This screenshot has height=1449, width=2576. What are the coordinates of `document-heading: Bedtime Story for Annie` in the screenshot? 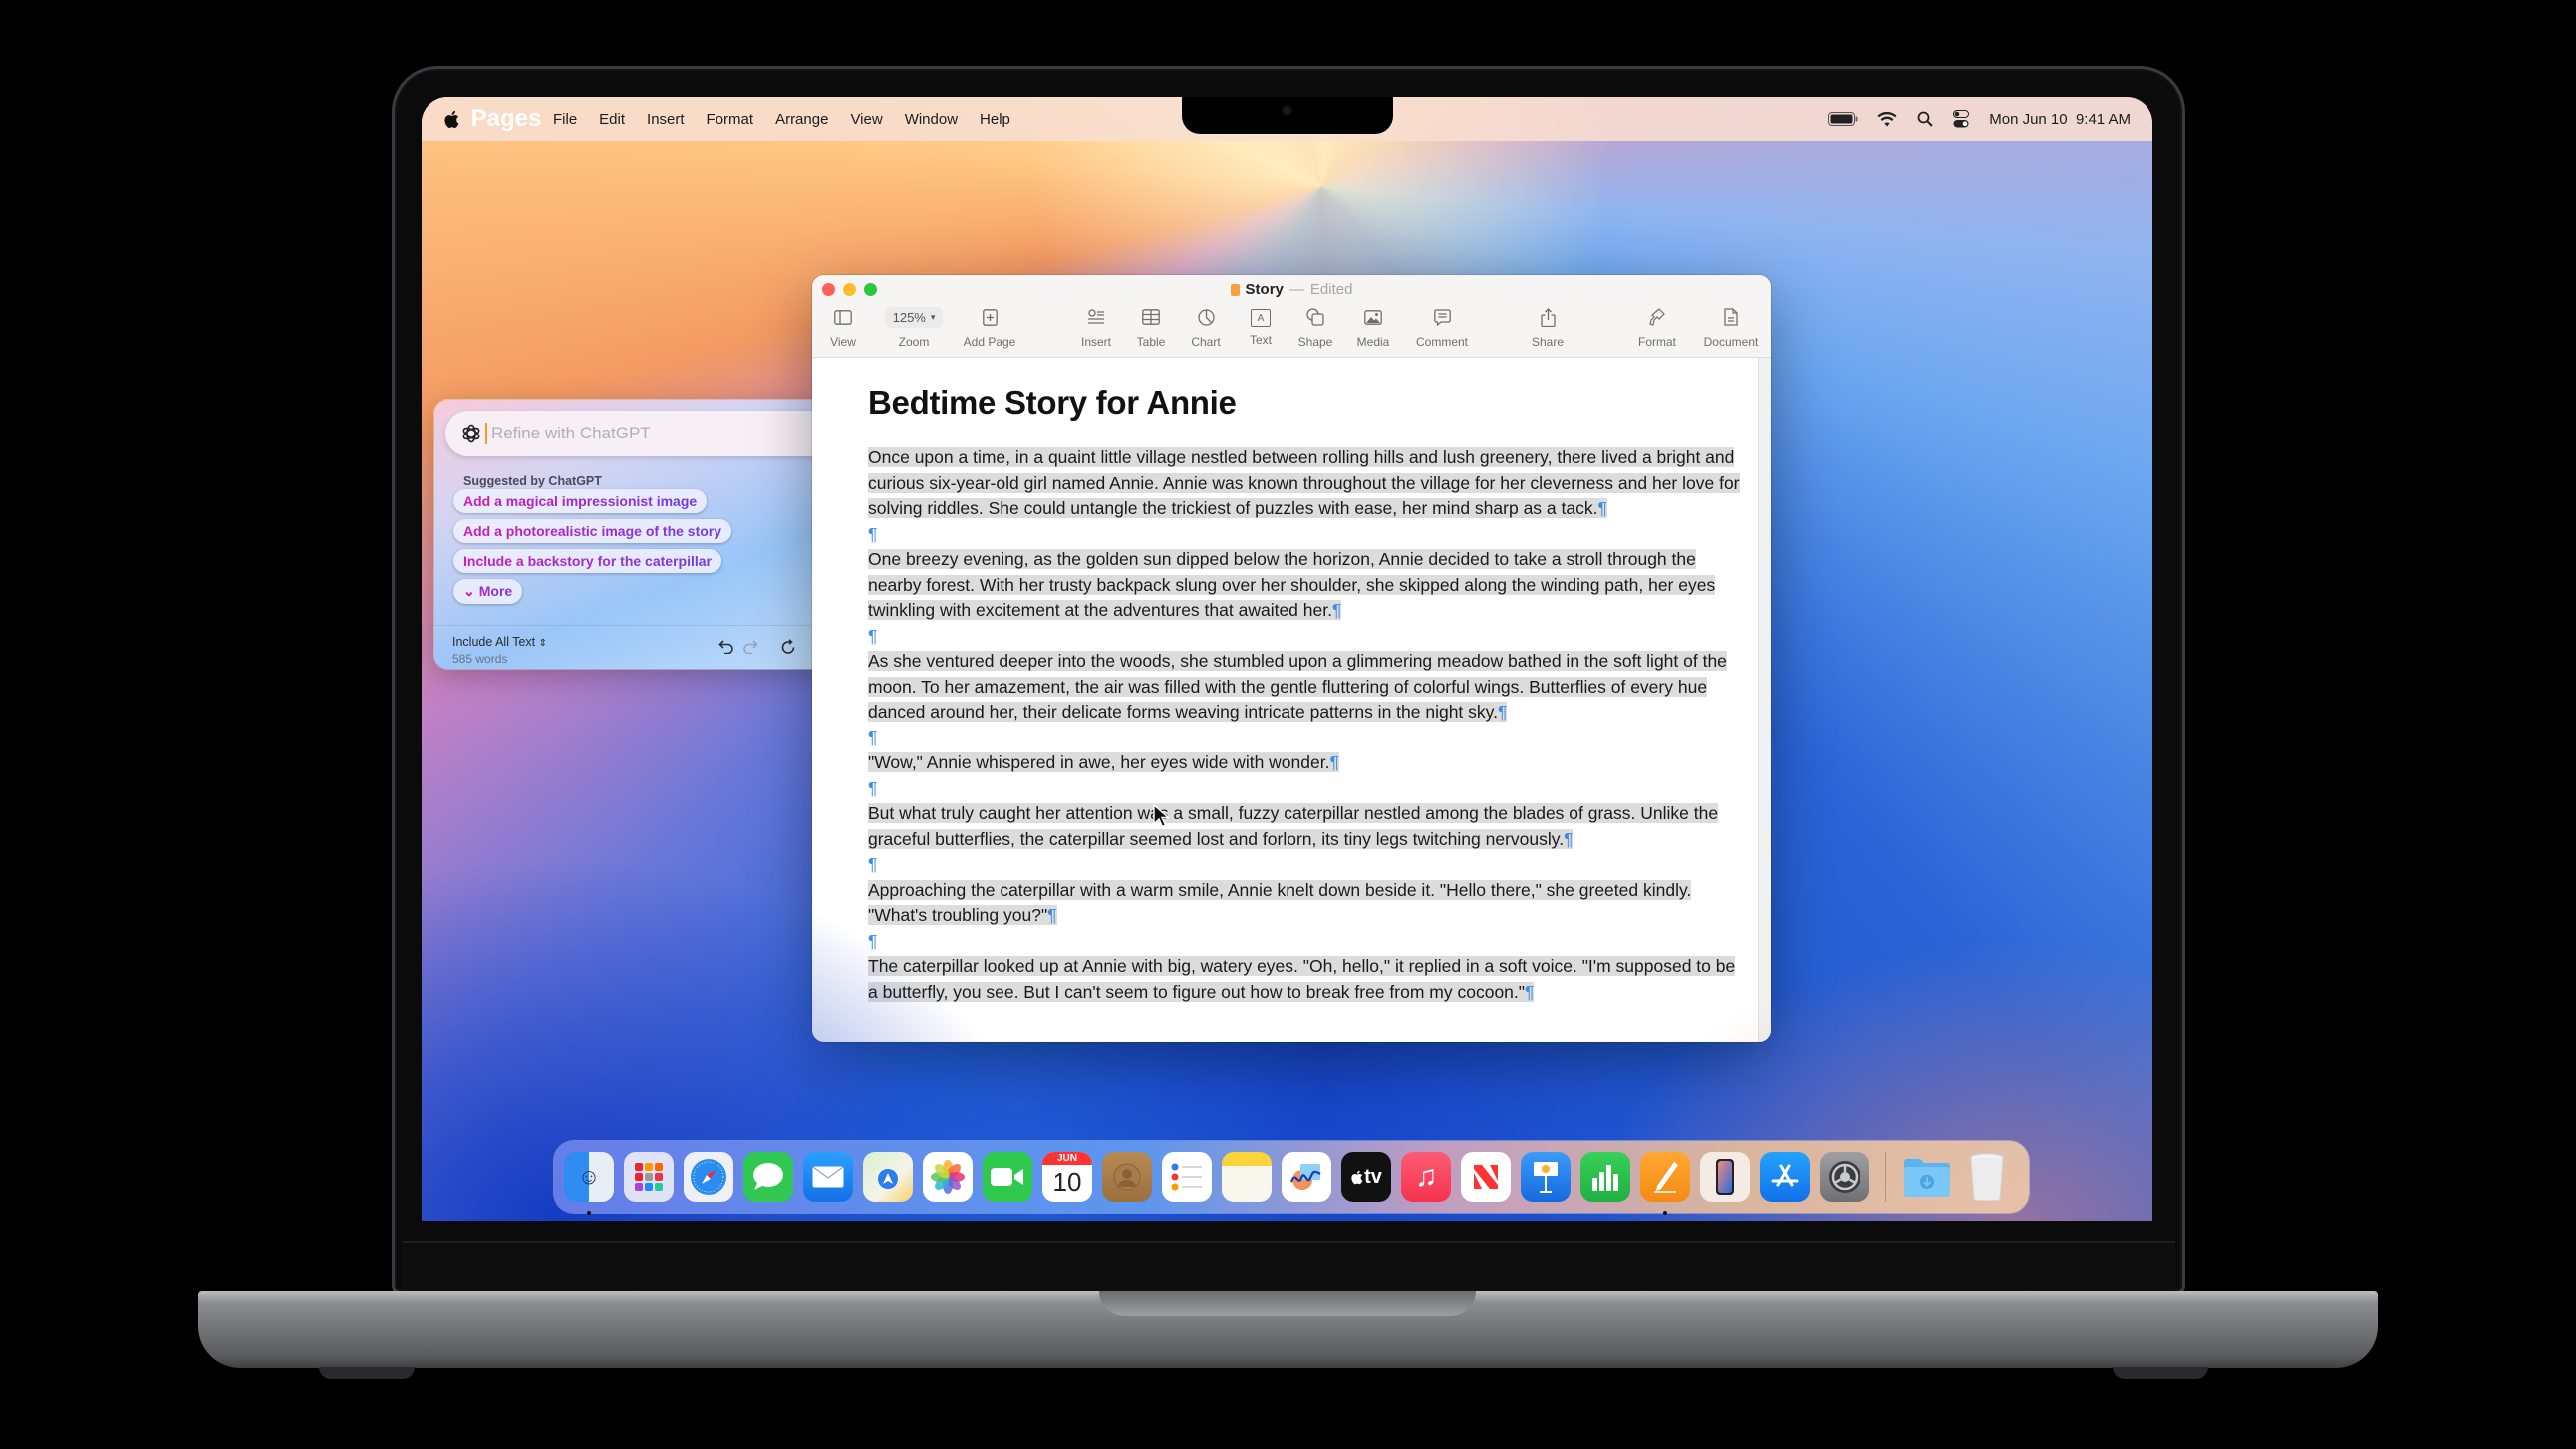 It's located at (1306, 403).